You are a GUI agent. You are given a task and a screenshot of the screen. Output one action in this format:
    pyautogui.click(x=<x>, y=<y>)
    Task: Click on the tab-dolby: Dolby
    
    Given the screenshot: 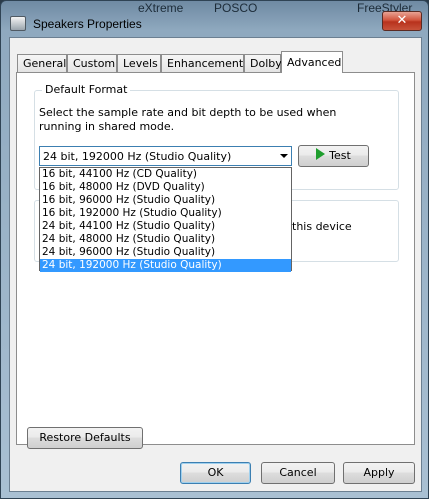 What is the action you would take?
    pyautogui.click(x=263, y=63)
    